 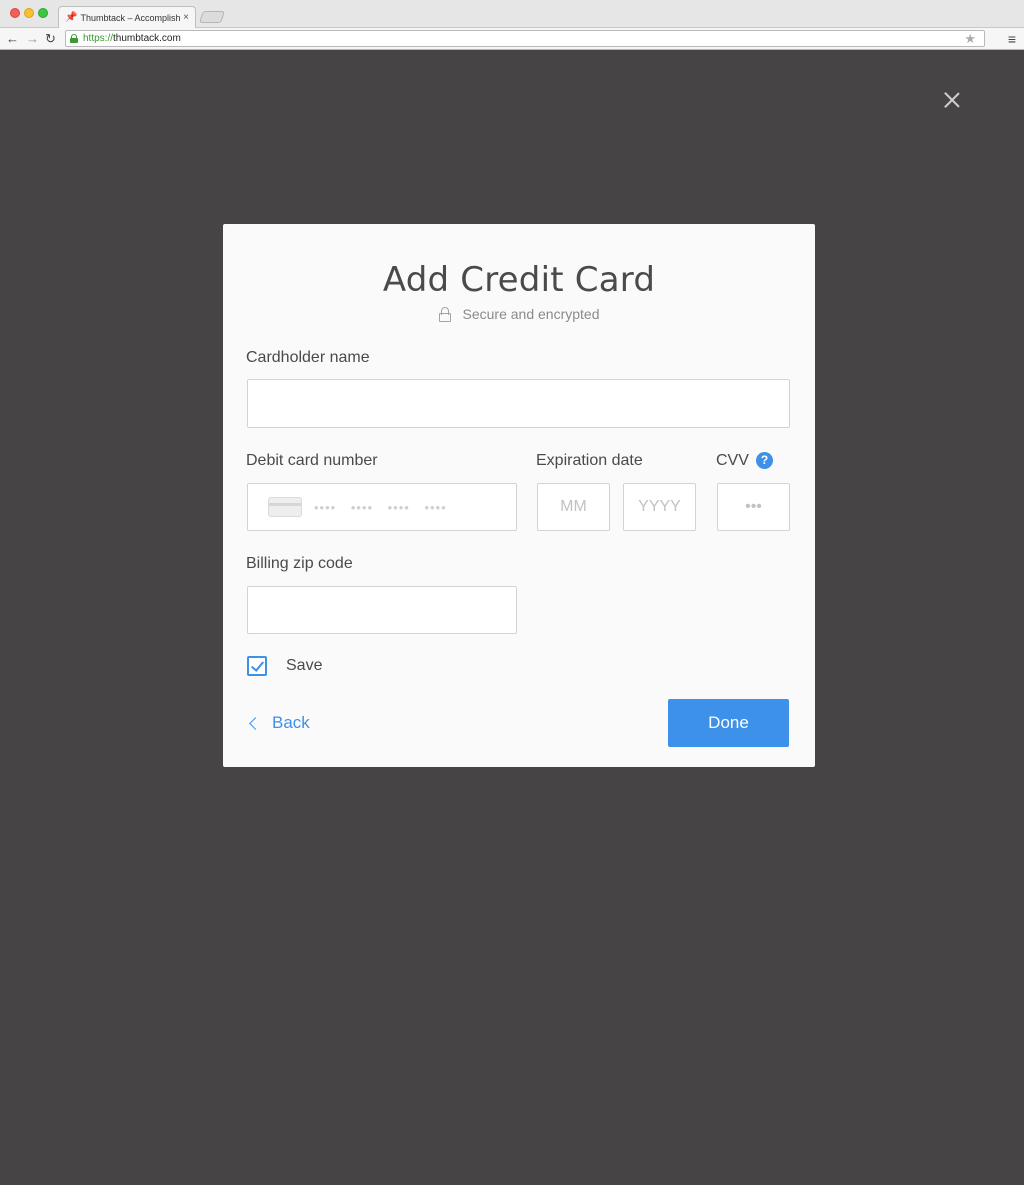 What do you see at coordinates (32, 39) in the screenshot?
I see `forward-arrow-icon: →` at bounding box center [32, 39].